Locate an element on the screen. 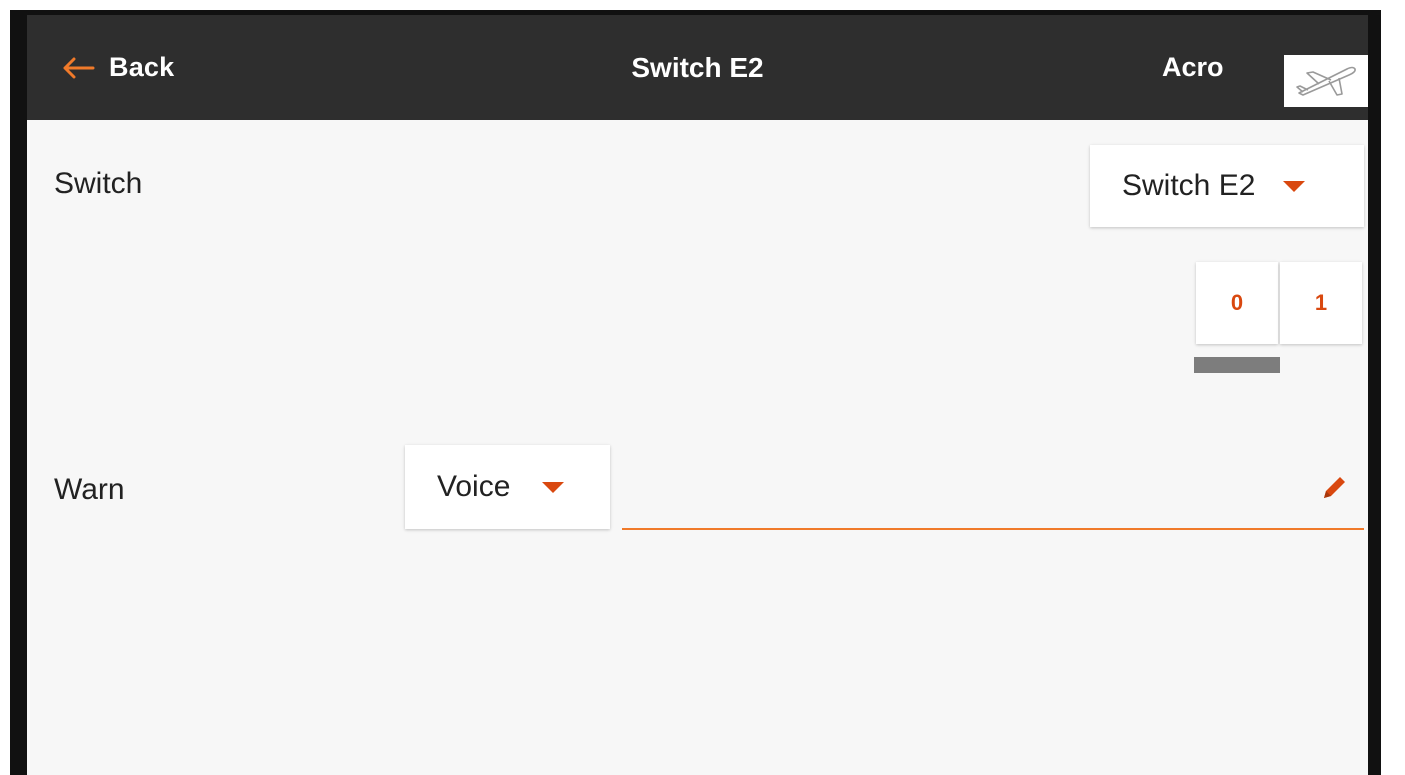  switch-position-1: 1 is located at coordinates (1321, 303).